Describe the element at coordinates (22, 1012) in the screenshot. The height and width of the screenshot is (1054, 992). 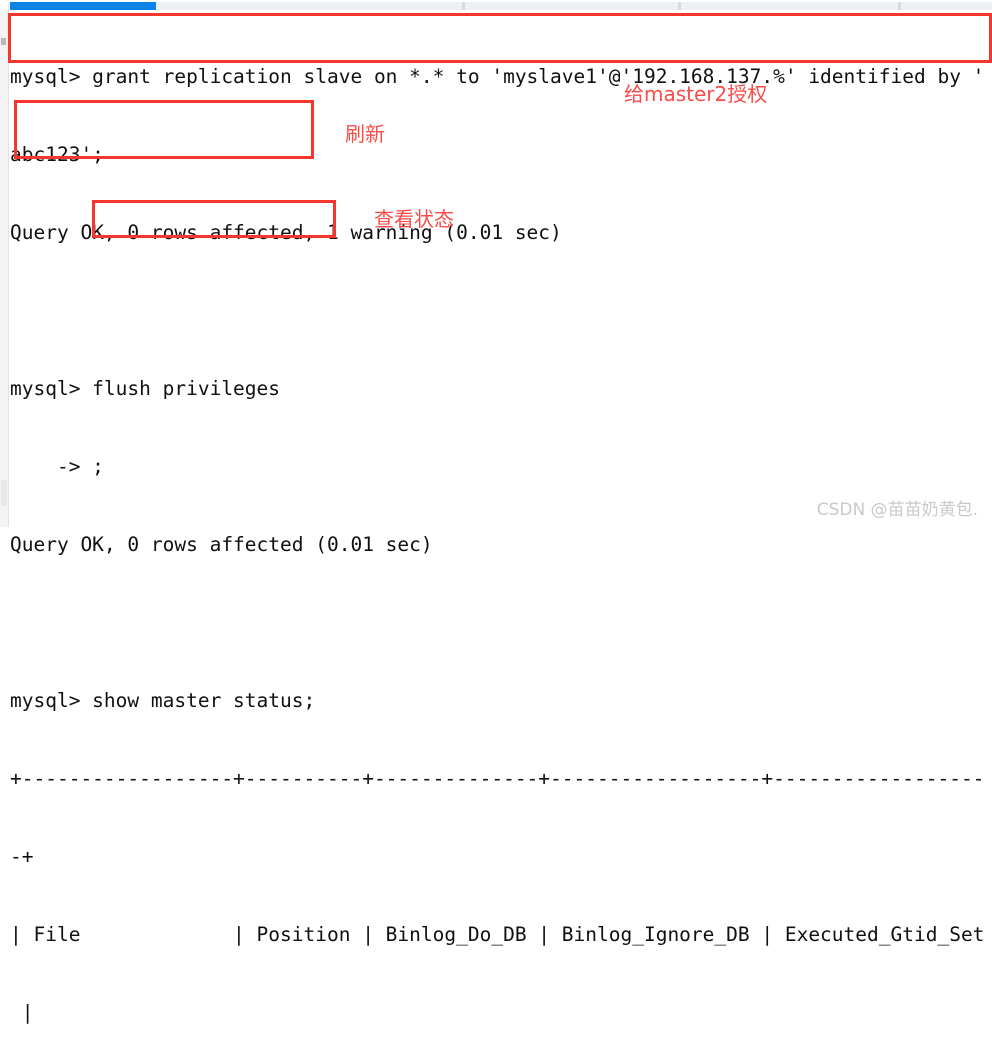
I see `terminal-line: |` at that location.